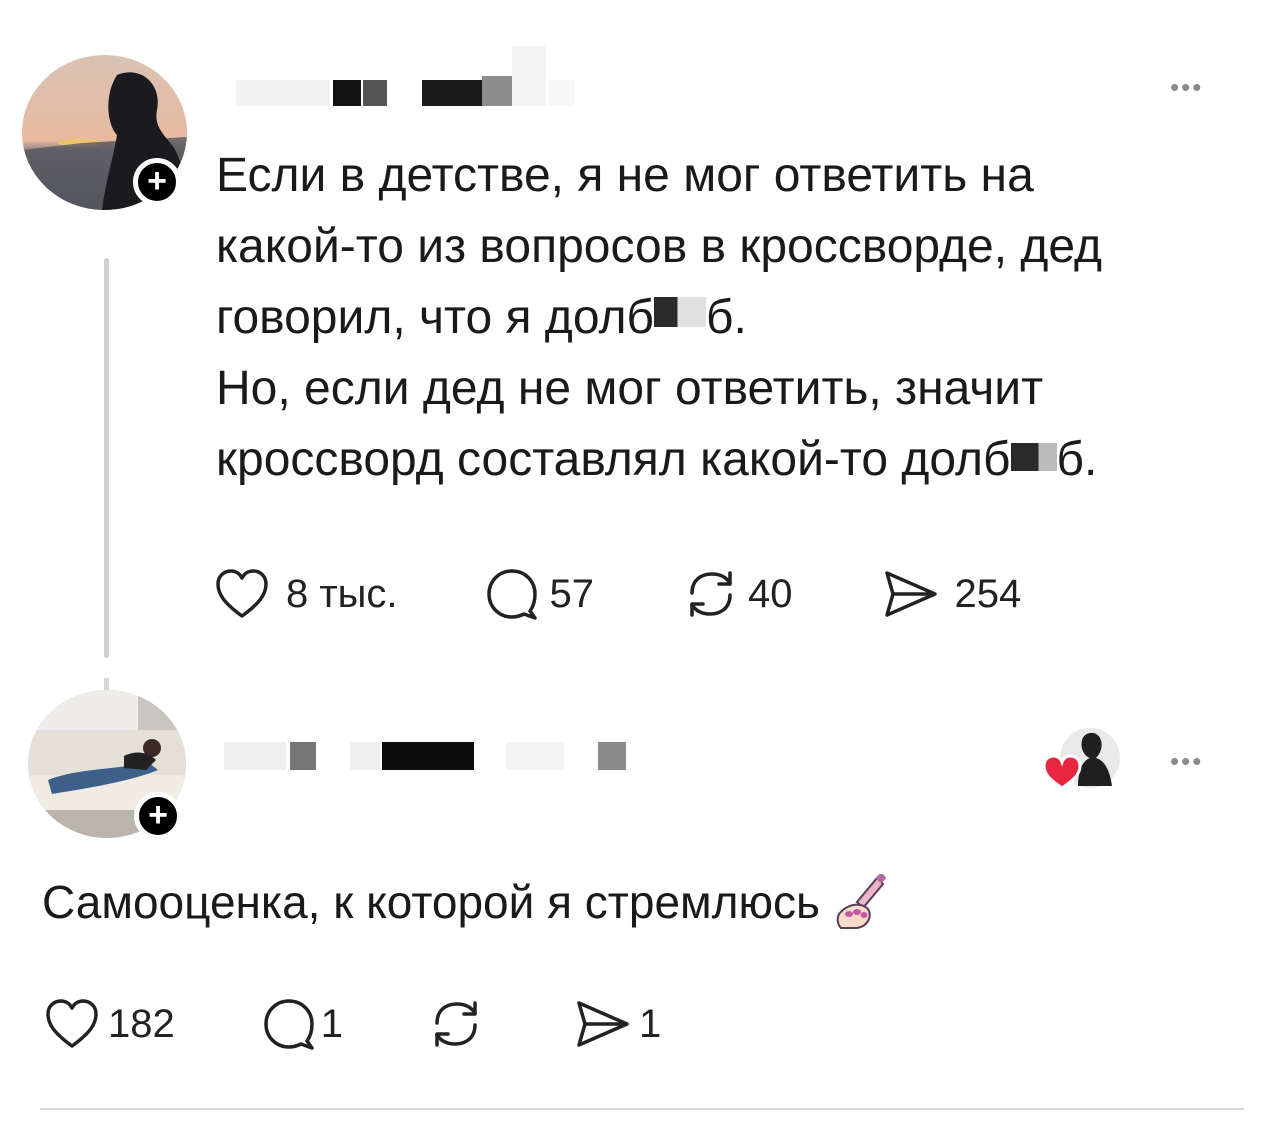  What do you see at coordinates (625, 175) in the screenshot?
I see `post-text-line: Если в детстве, я не мог ответить на` at bounding box center [625, 175].